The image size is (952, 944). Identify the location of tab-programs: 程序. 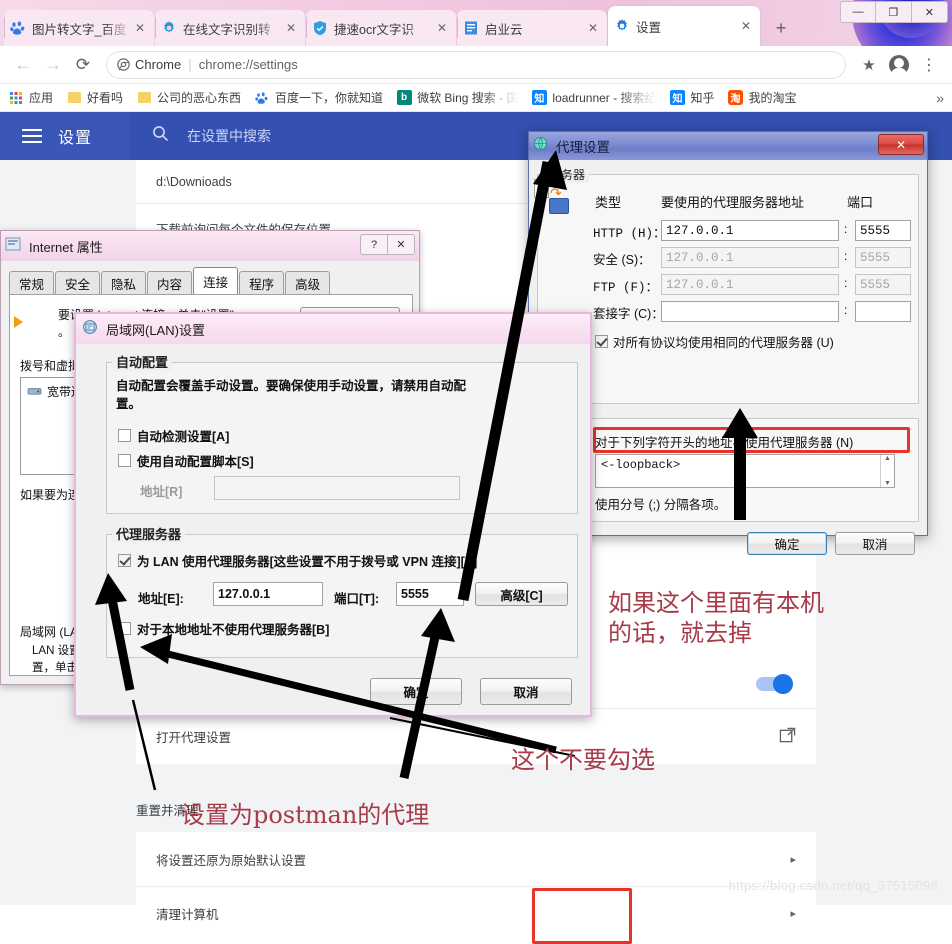
(262, 283).